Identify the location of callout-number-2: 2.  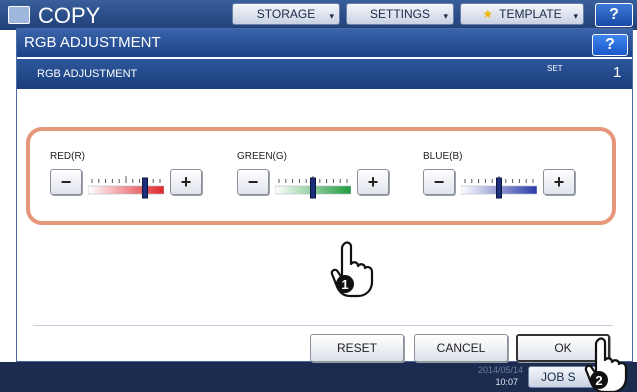
(598, 380).